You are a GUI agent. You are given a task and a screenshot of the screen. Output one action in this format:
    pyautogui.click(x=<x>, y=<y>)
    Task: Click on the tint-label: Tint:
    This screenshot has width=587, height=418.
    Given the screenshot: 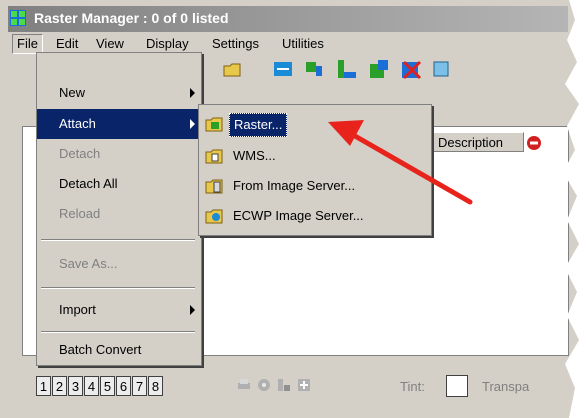 What is the action you would take?
    pyautogui.click(x=412, y=386)
    